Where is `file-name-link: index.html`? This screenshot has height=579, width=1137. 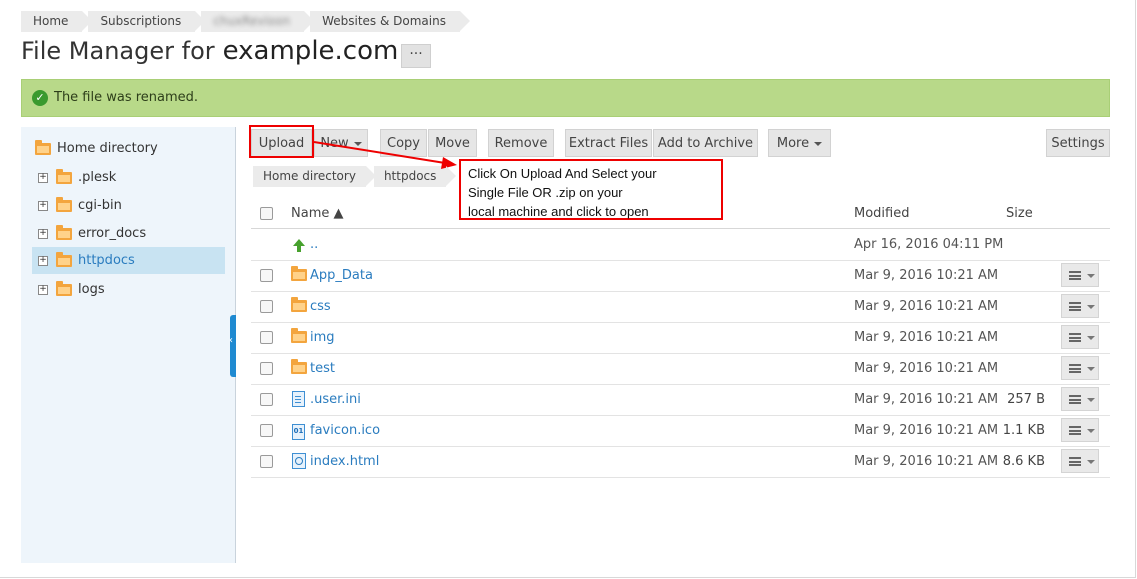
file-name-link: index.html is located at coordinates (344, 461).